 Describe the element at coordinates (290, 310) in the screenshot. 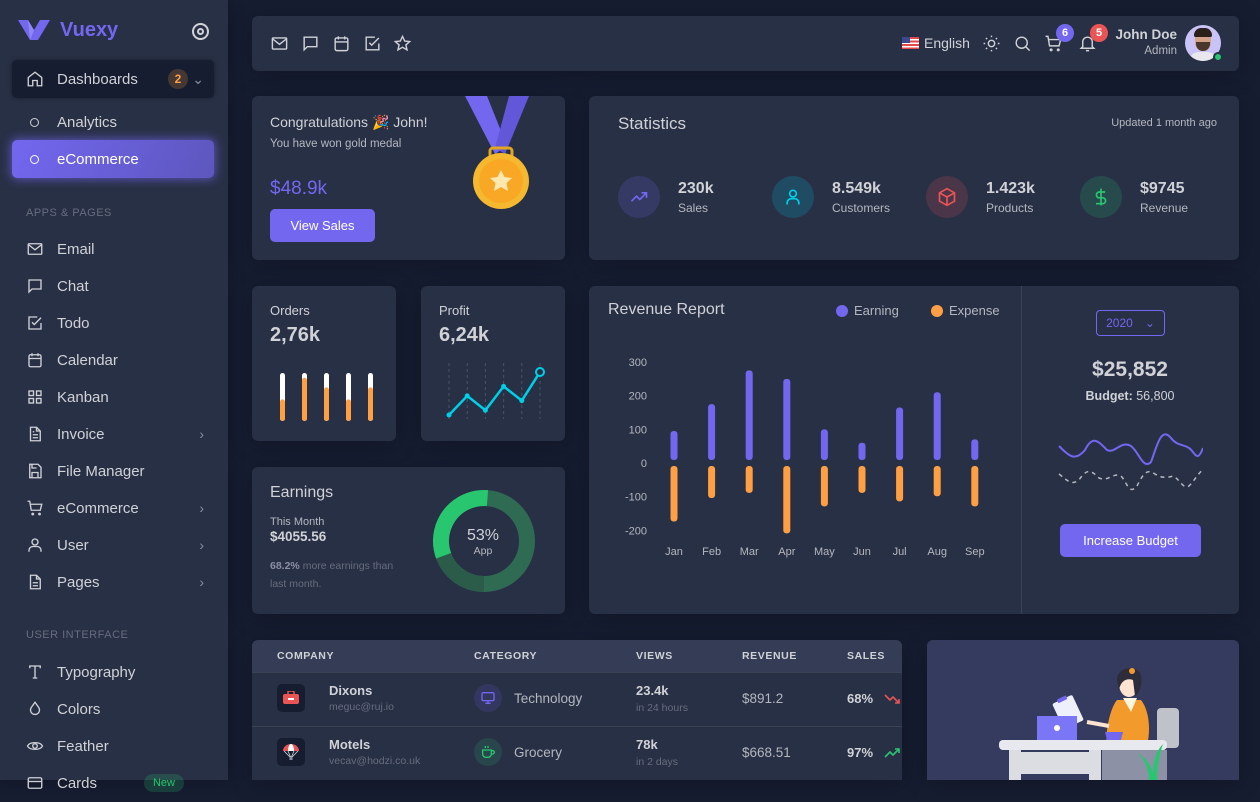

I see `orders-label: Orders` at that location.